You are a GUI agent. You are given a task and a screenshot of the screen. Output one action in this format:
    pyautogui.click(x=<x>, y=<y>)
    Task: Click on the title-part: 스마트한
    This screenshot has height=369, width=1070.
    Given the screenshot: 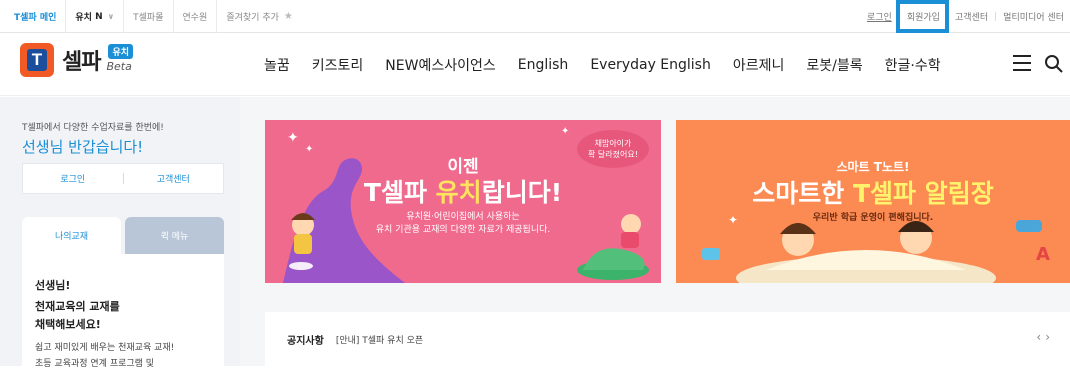 What is the action you would take?
    pyautogui.click(x=802, y=193)
    